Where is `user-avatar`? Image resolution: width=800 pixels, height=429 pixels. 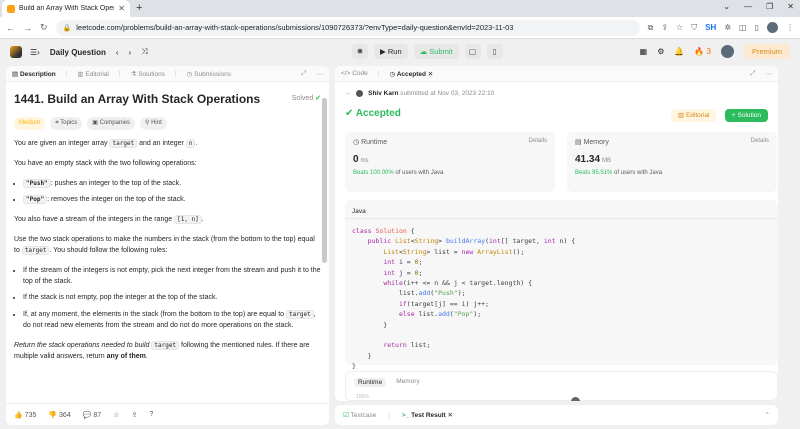
user-avatar is located at coordinates (727, 51).